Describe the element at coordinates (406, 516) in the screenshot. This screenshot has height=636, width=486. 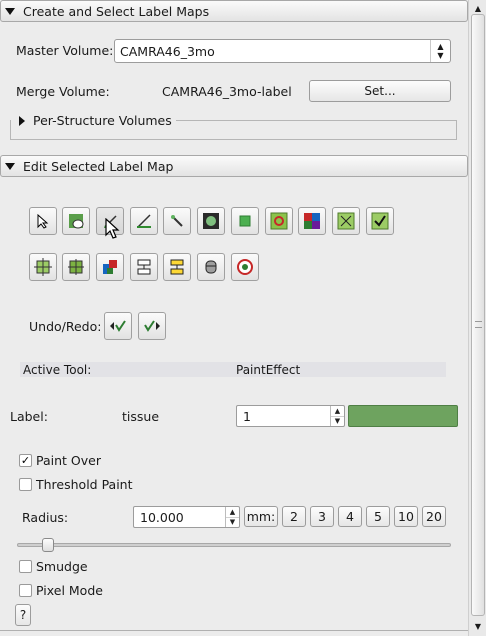
I see `radius-preset-10-button: 10` at that location.